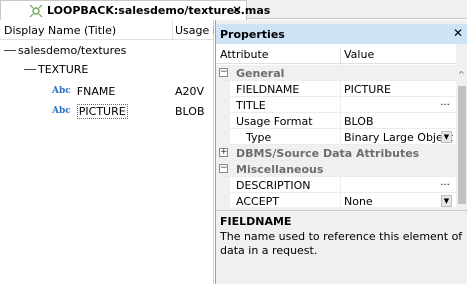  I want to click on category-label: DBMS/Source Data Attributes, so click(328, 153).